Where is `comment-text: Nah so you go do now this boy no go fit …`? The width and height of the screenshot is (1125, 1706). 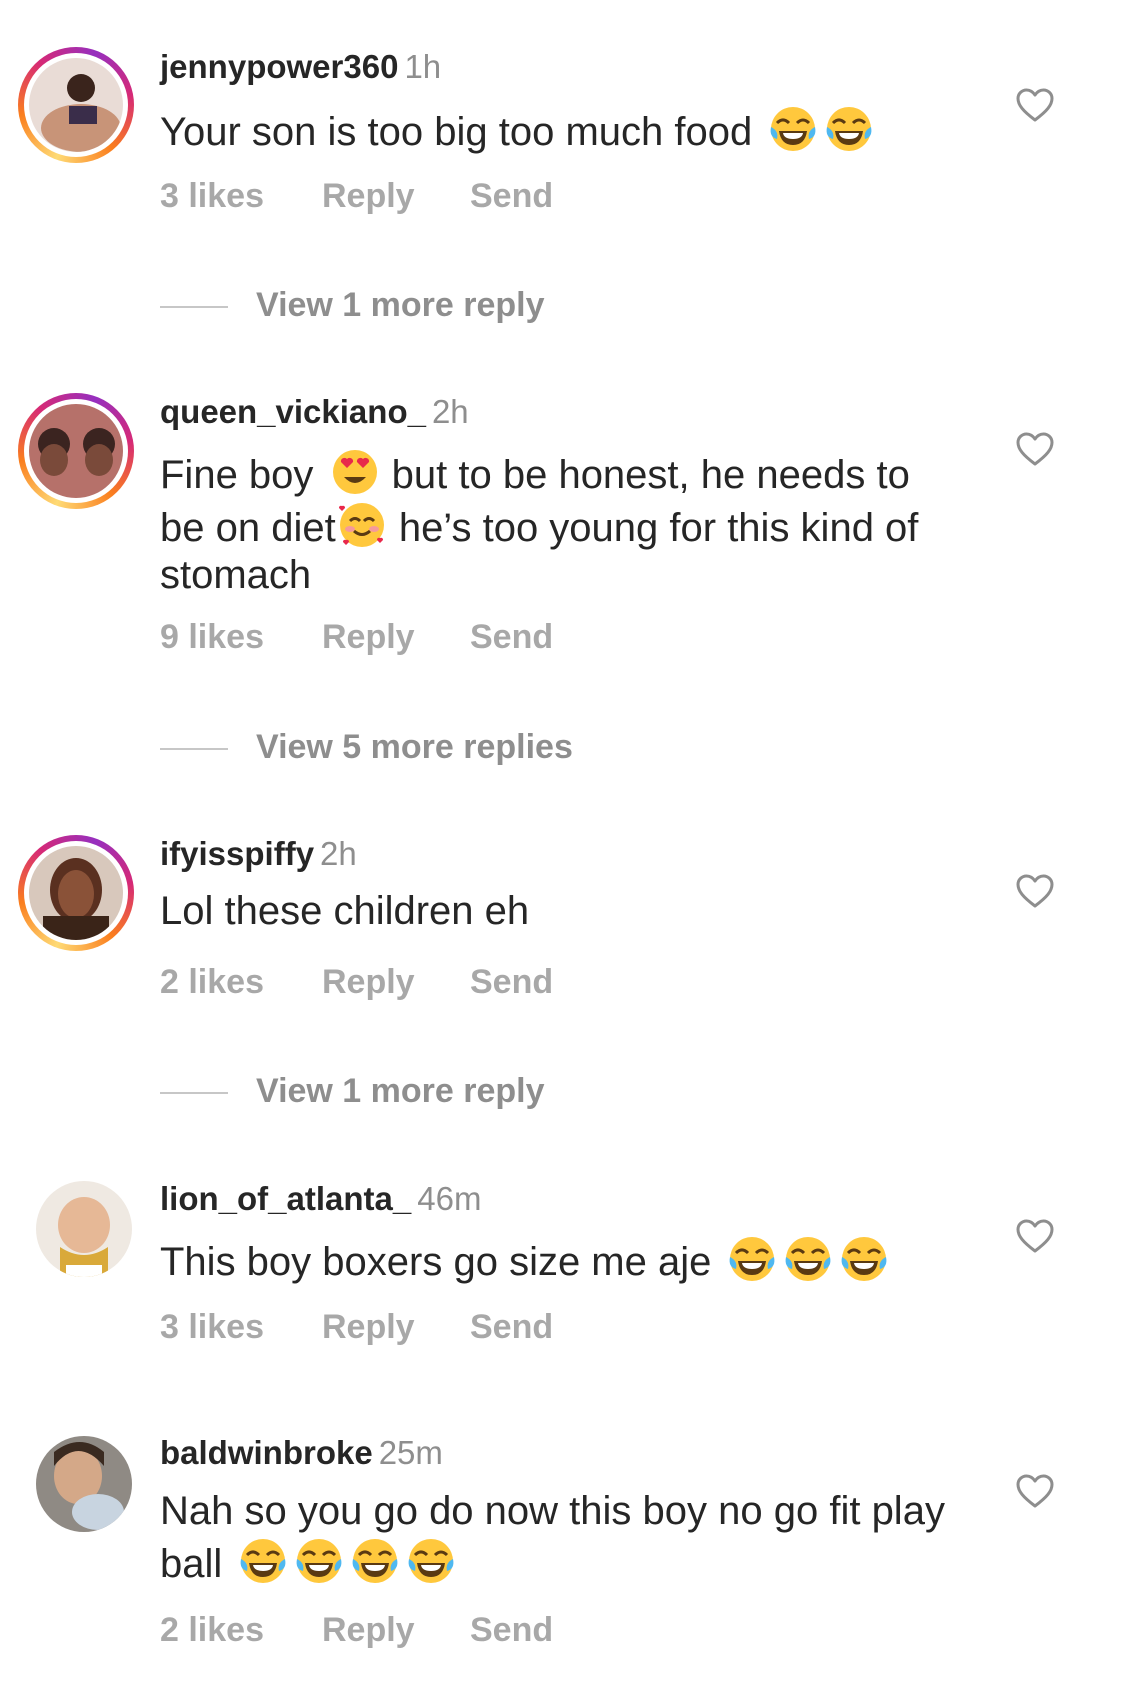 comment-text: Nah so you go do now this boy no go fit … is located at coordinates (552, 1538).